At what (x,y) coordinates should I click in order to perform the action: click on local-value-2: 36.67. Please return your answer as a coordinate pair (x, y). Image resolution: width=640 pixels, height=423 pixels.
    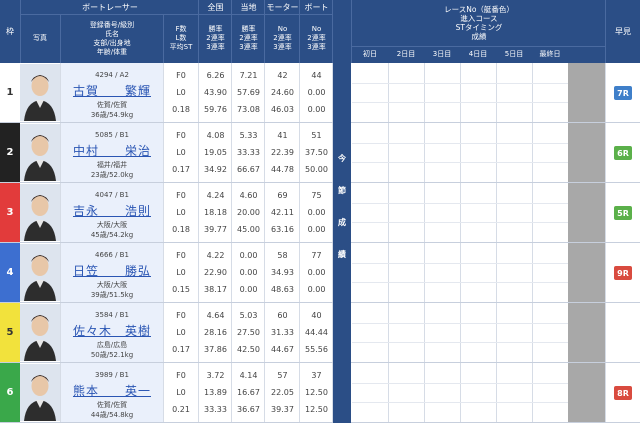
    Looking at the image, I should click on (248, 409).